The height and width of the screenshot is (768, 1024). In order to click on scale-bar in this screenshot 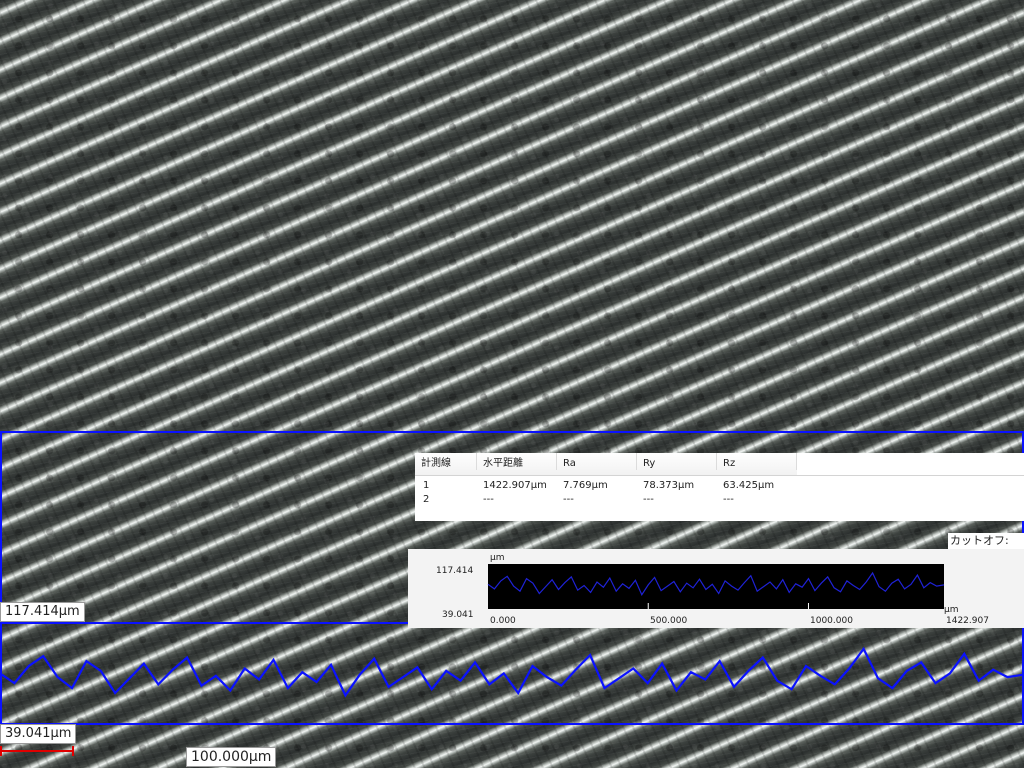, I will do `click(37, 751)`.